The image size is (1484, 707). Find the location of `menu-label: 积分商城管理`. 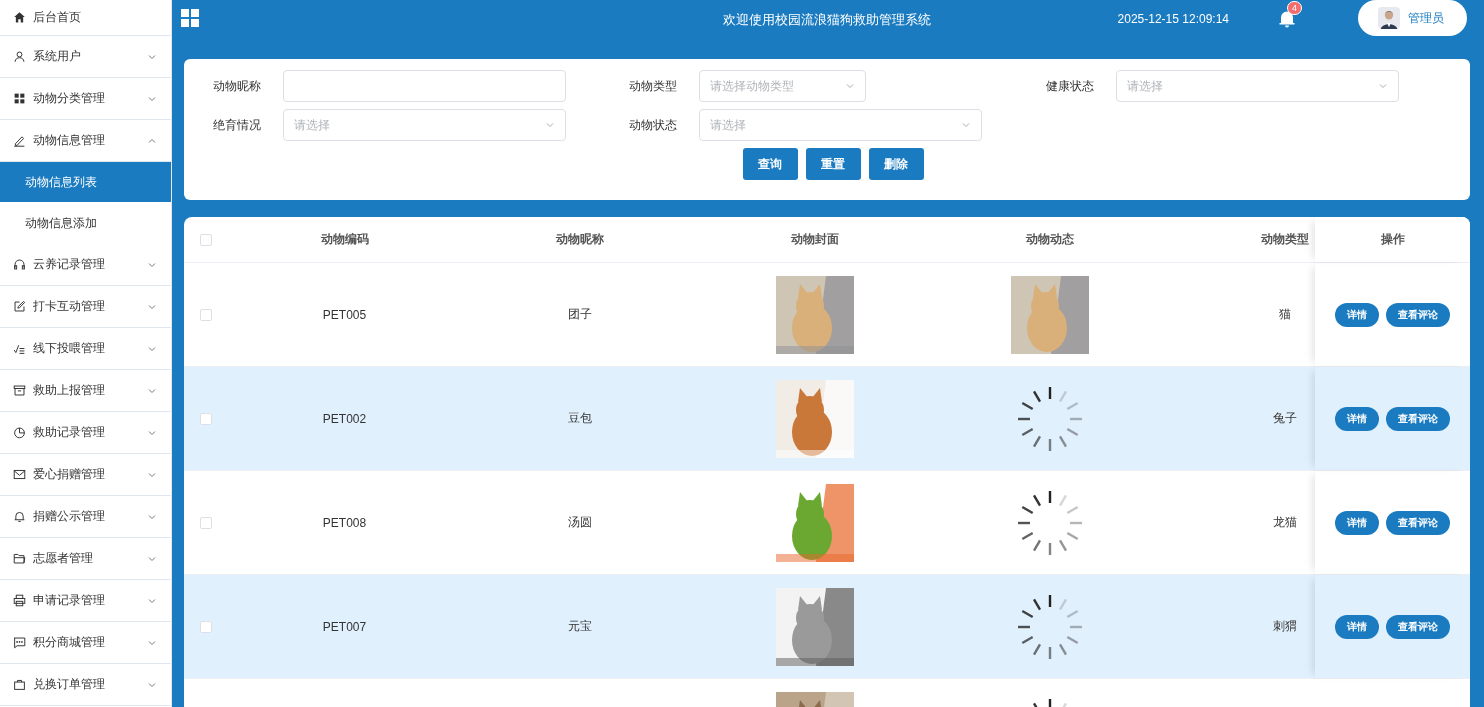

menu-label: 积分商城管理 is located at coordinates (69, 642).